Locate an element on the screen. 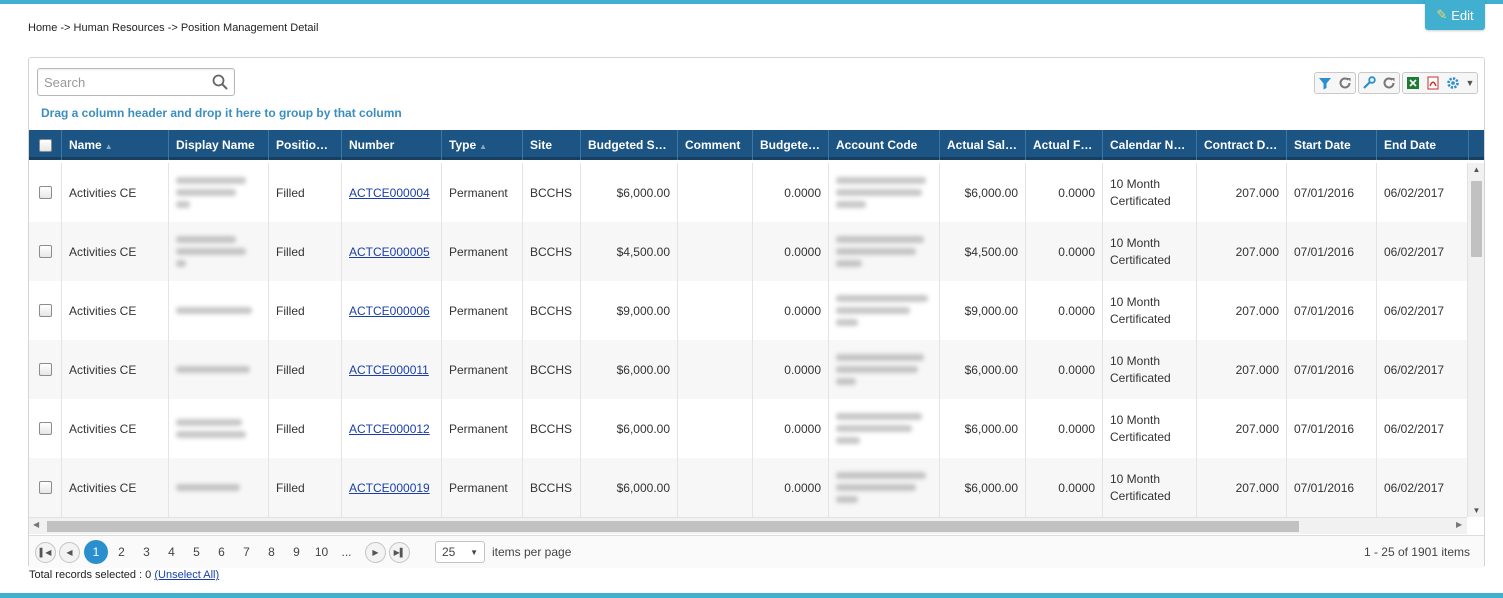 The image size is (1503, 598). cell-calendar-name: 10 Month Certificated is located at coordinates (1150, 428).